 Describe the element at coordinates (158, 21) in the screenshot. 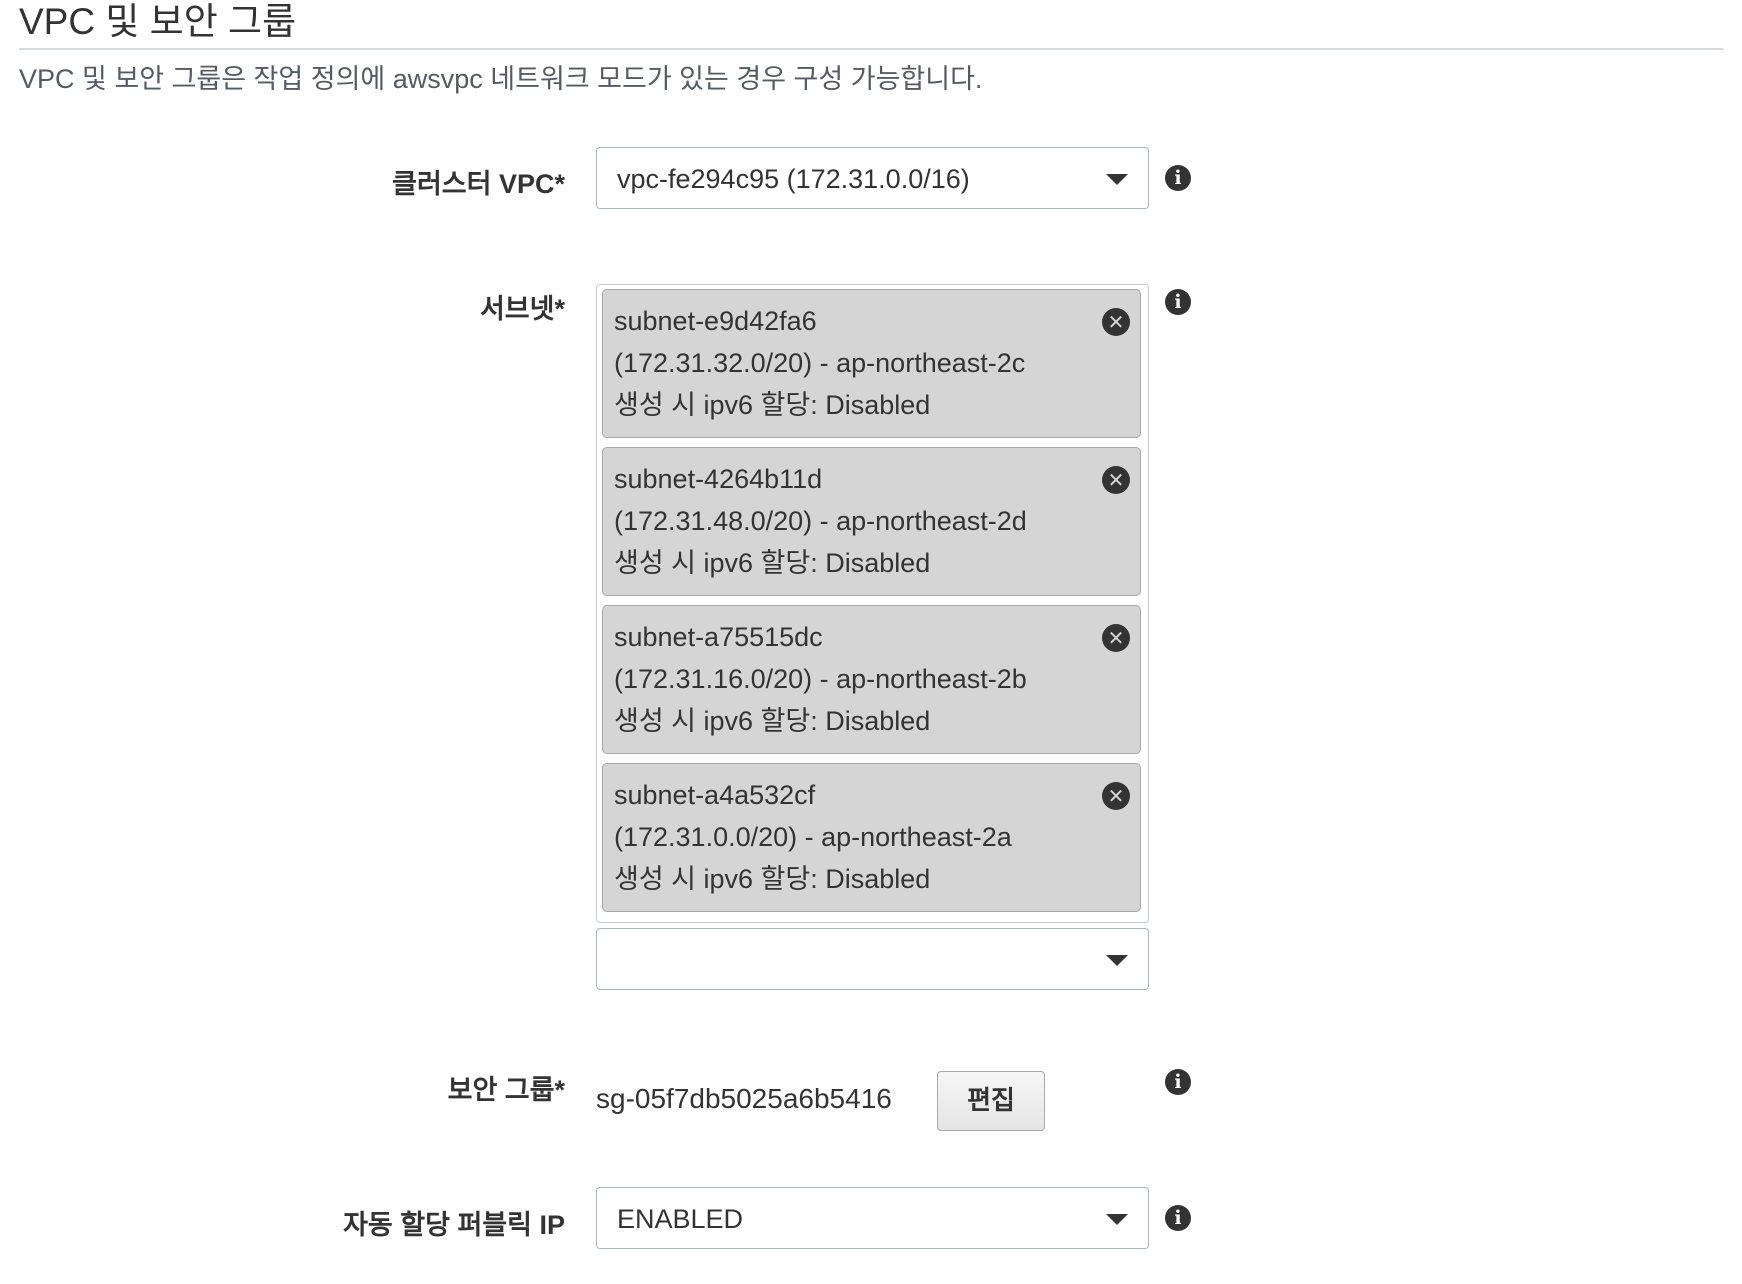

I see `section-title: VPC 및 보안 그룹` at that location.